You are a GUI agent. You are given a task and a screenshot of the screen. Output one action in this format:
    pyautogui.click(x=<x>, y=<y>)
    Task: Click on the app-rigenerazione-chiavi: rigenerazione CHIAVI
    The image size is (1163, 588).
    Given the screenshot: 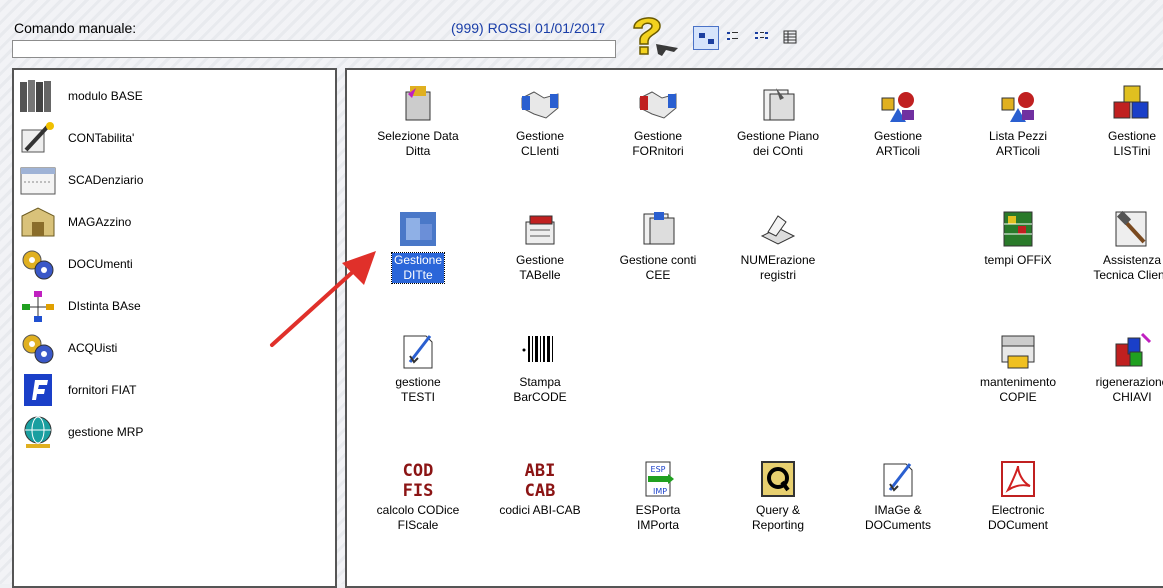 What is the action you would take?
    pyautogui.click(x=1120, y=368)
    